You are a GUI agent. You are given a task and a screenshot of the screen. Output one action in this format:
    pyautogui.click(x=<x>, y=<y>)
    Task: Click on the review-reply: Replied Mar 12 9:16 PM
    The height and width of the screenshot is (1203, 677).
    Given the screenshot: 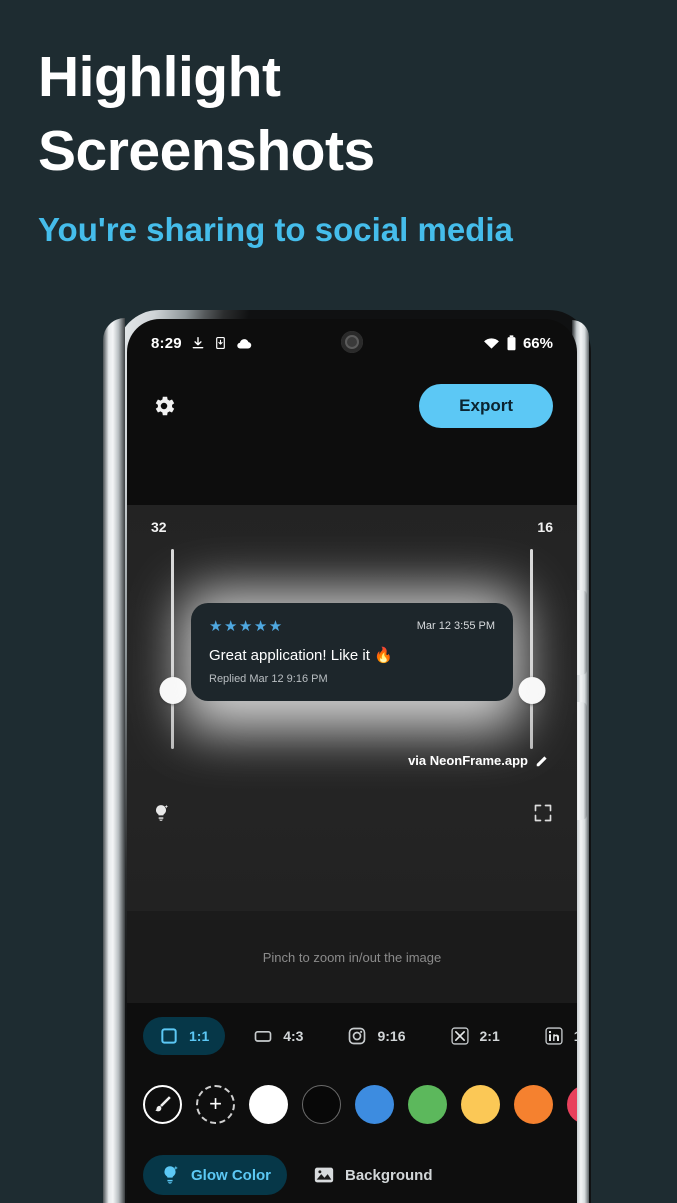 What is the action you would take?
    pyautogui.click(x=268, y=679)
    